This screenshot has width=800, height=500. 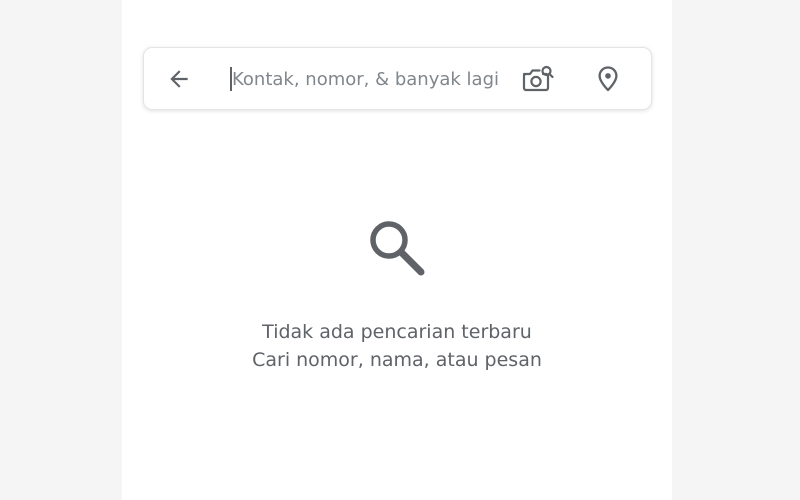 I want to click on back-button, so click(x=179, y=79).